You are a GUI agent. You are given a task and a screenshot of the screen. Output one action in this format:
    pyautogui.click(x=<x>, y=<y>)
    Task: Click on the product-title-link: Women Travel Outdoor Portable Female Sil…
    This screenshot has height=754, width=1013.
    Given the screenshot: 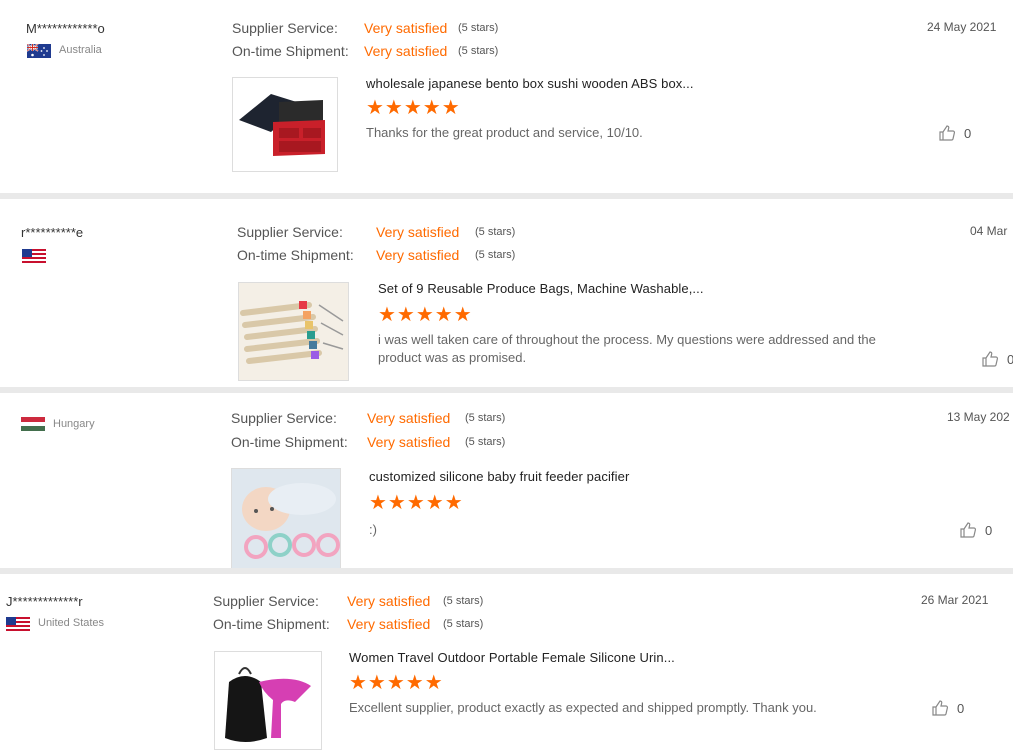 What is the action you would take?
    pyautogui.click(x=512, y=657)
    